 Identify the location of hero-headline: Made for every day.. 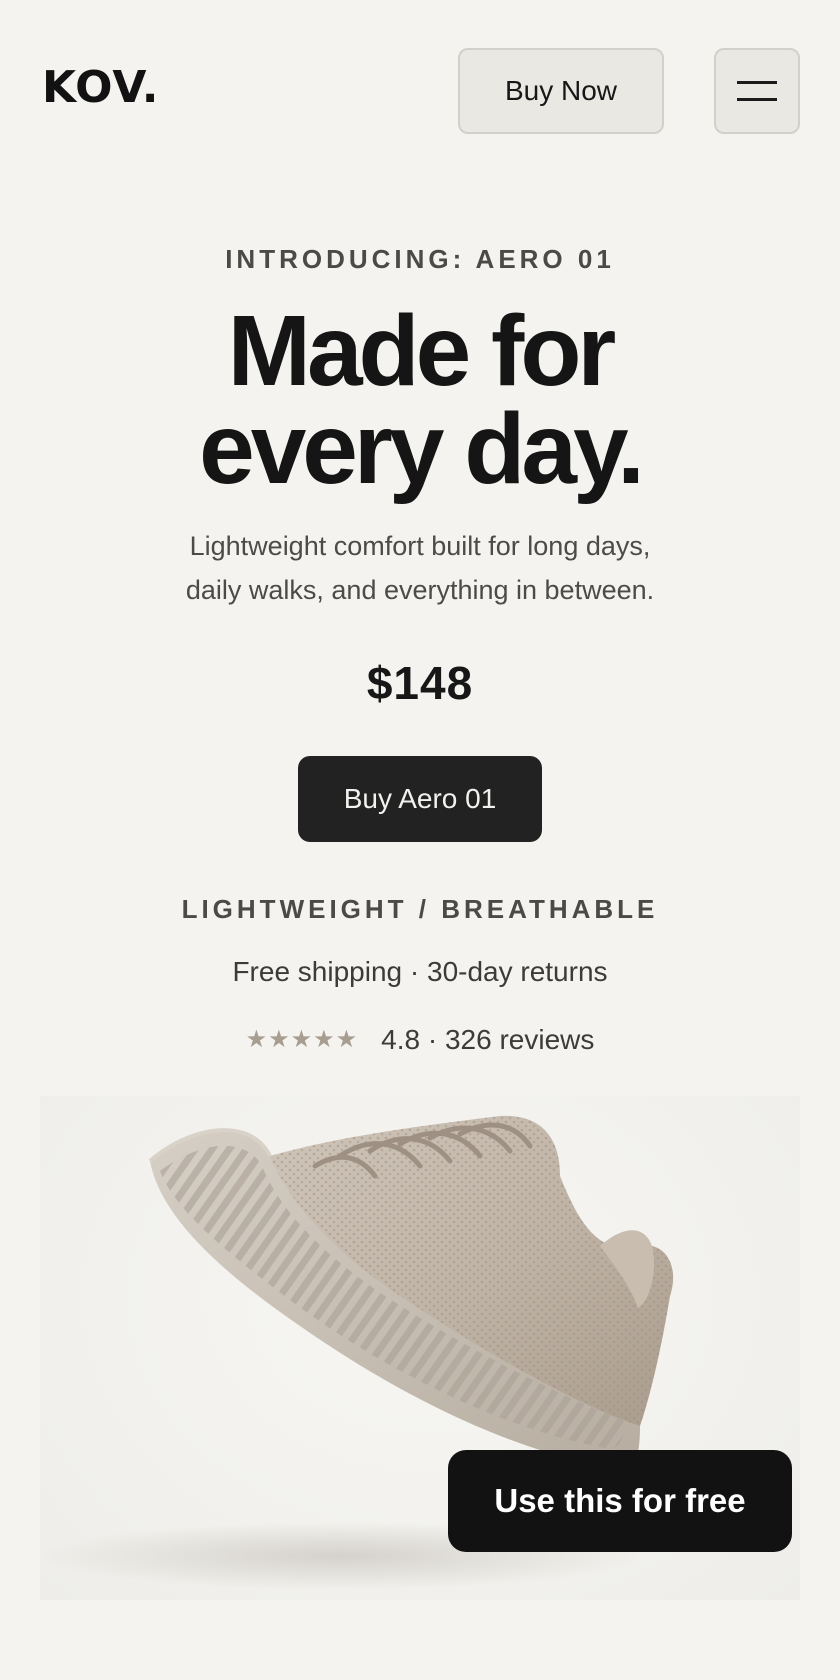
(420, 400).